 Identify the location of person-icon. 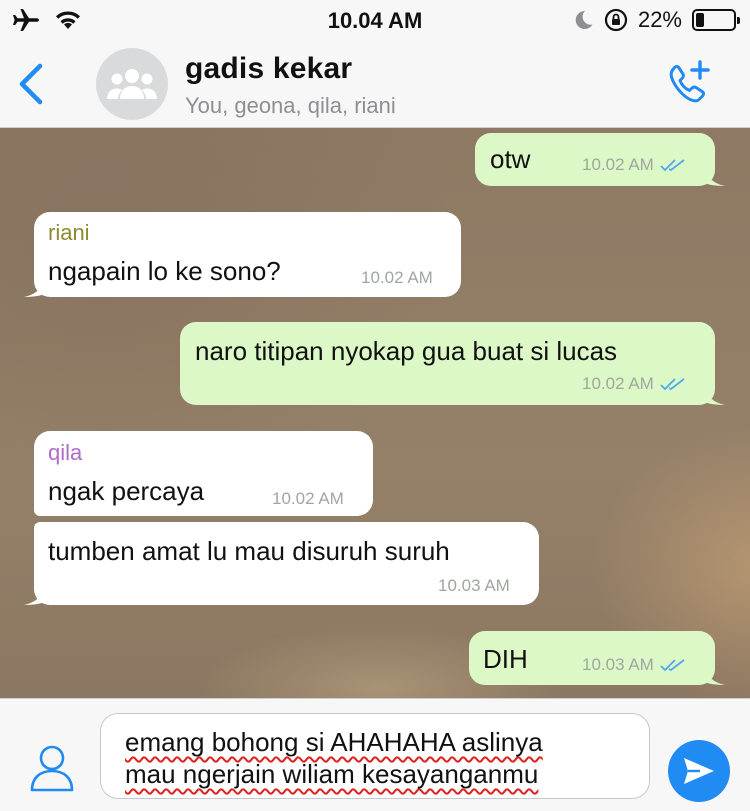
(52, 768).